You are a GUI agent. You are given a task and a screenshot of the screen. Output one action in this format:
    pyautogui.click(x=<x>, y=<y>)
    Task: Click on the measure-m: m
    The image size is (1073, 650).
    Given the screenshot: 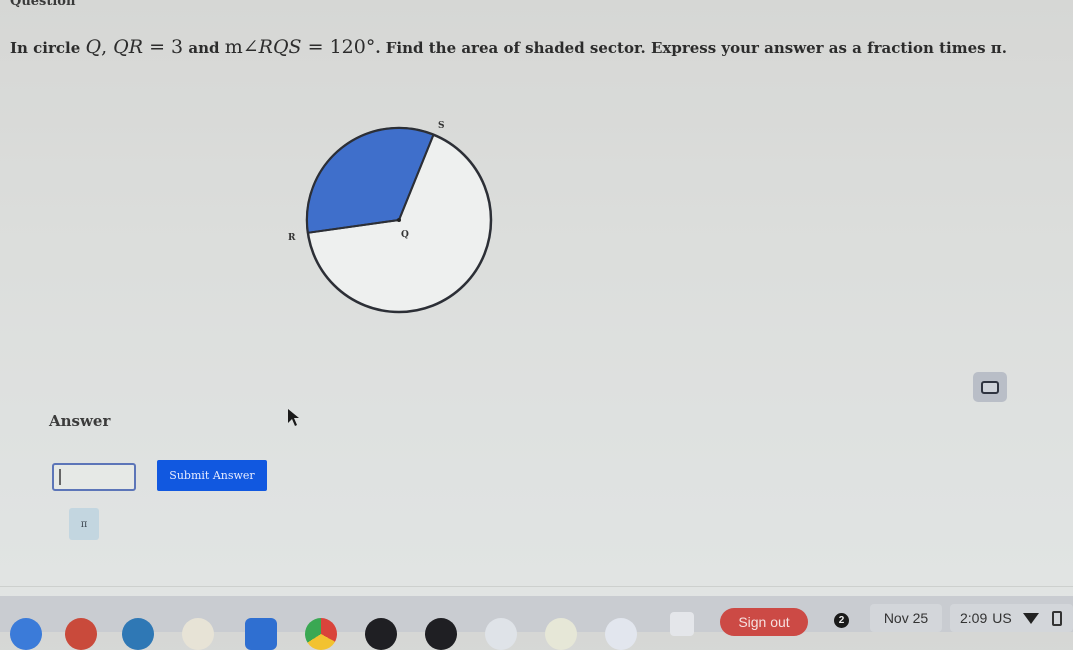 What is the action you would take?
    pyautogui.click(x=233, y=47)
    